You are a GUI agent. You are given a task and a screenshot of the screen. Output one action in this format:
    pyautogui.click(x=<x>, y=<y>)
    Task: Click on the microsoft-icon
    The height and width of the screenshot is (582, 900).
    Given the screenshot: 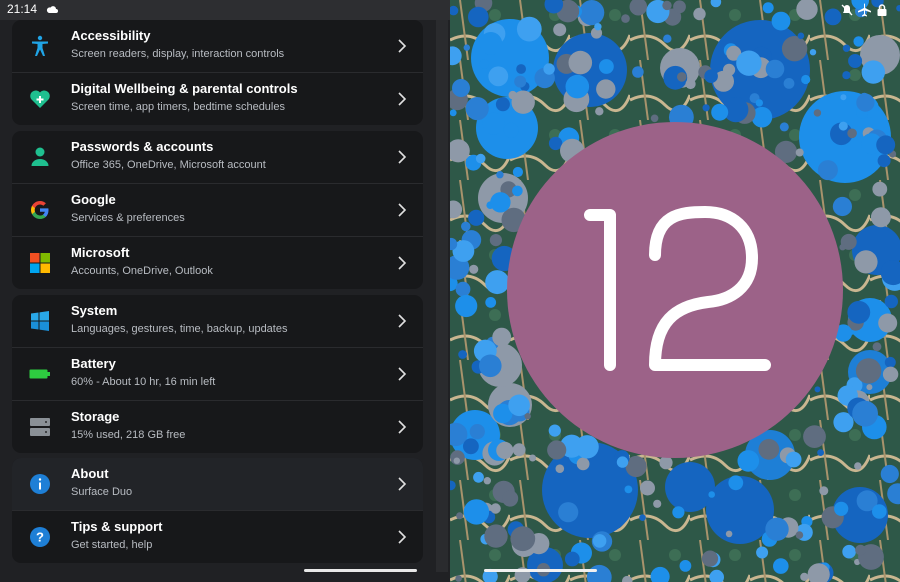 What is the action you would take?
    pyautogui.click(x=40, y=263)
    